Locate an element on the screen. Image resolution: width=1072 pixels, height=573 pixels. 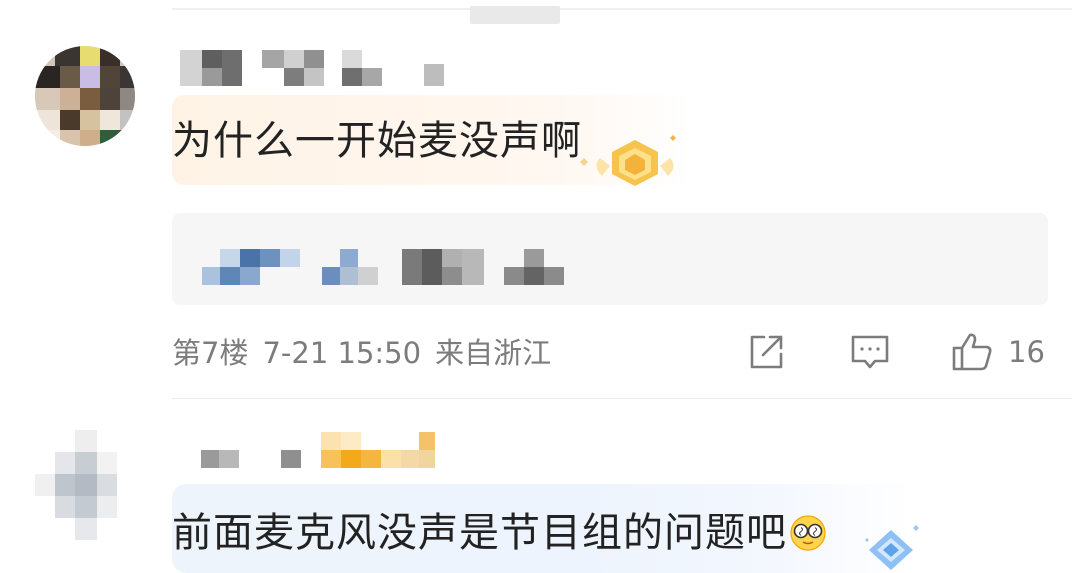
dizzy-glasses-emoji-icon is located at coordinates (808, 533).